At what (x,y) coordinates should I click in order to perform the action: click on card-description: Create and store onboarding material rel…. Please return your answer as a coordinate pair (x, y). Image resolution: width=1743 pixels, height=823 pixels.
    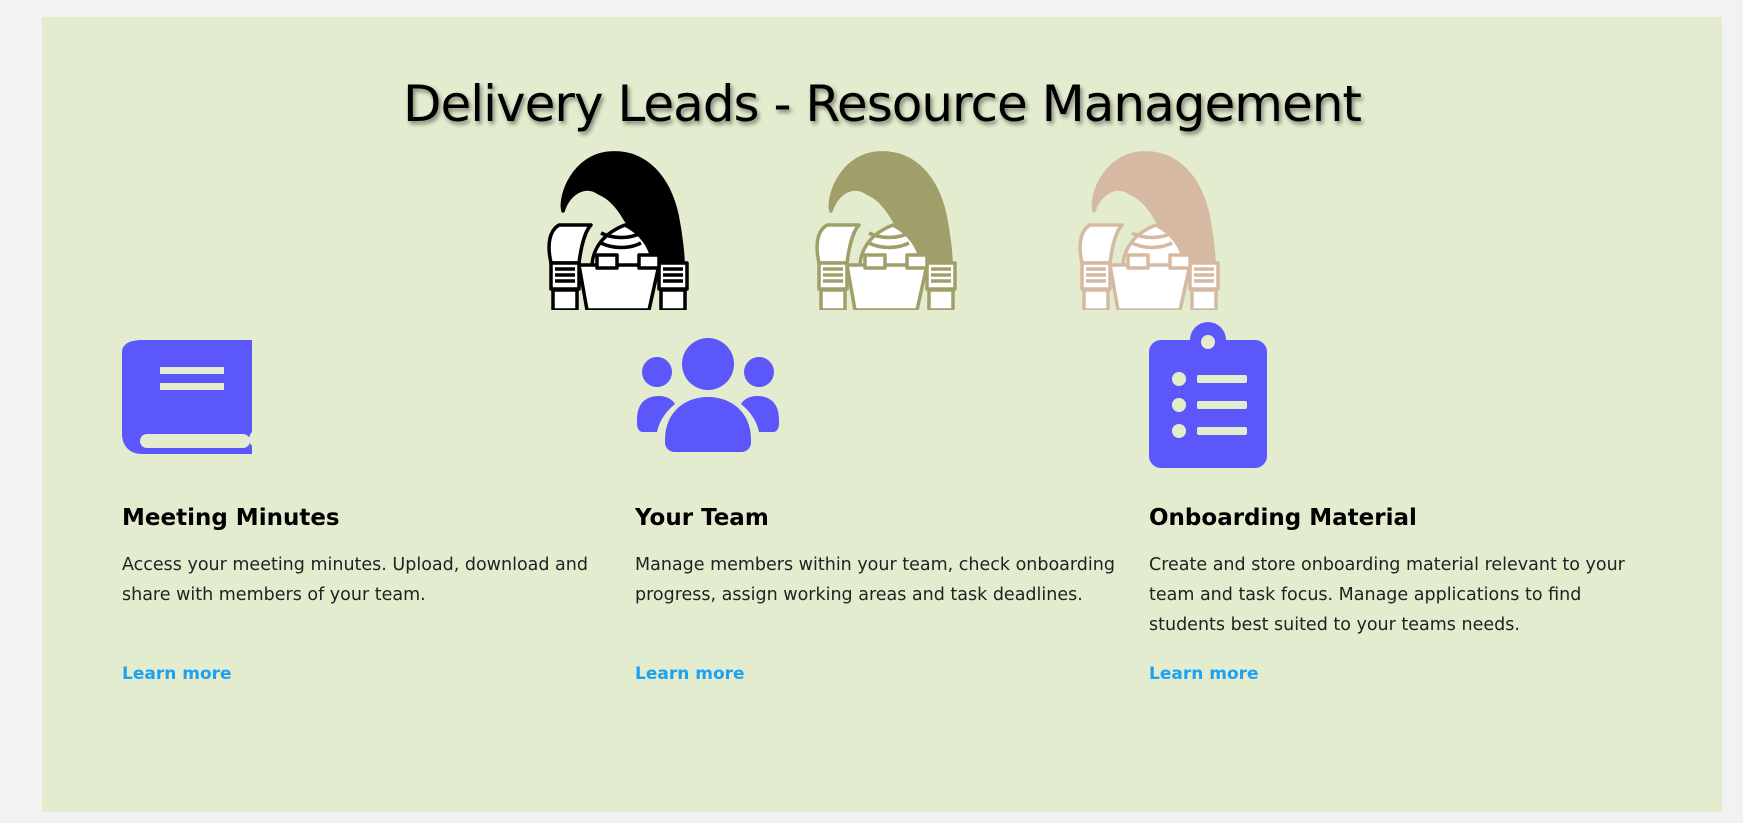
    Looking at the image, I should click on (1387, 595).